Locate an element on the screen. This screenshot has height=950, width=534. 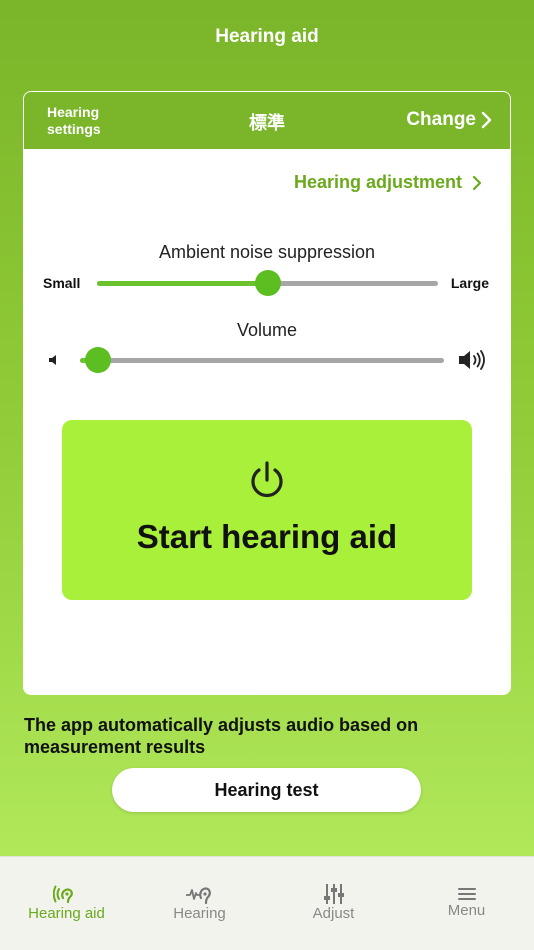
change-button: Change is located at coordinates (449, 120).